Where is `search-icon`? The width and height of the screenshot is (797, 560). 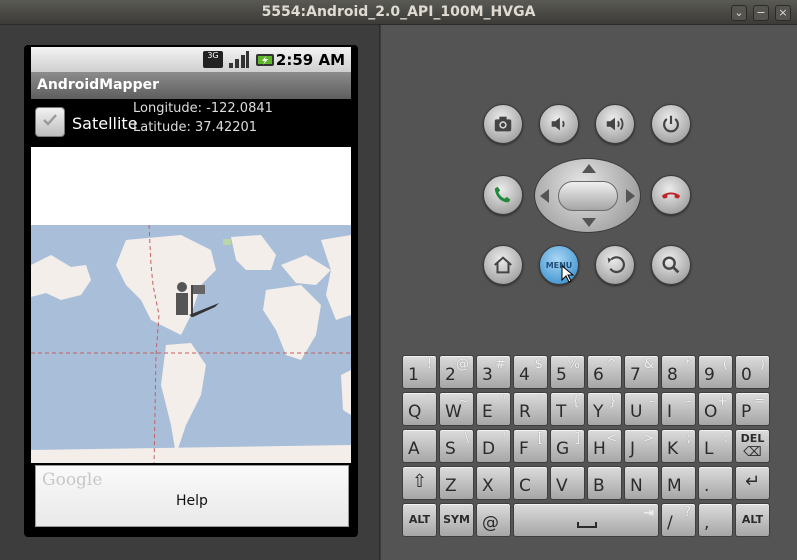 search-icon is located at coordinates (671, 265).